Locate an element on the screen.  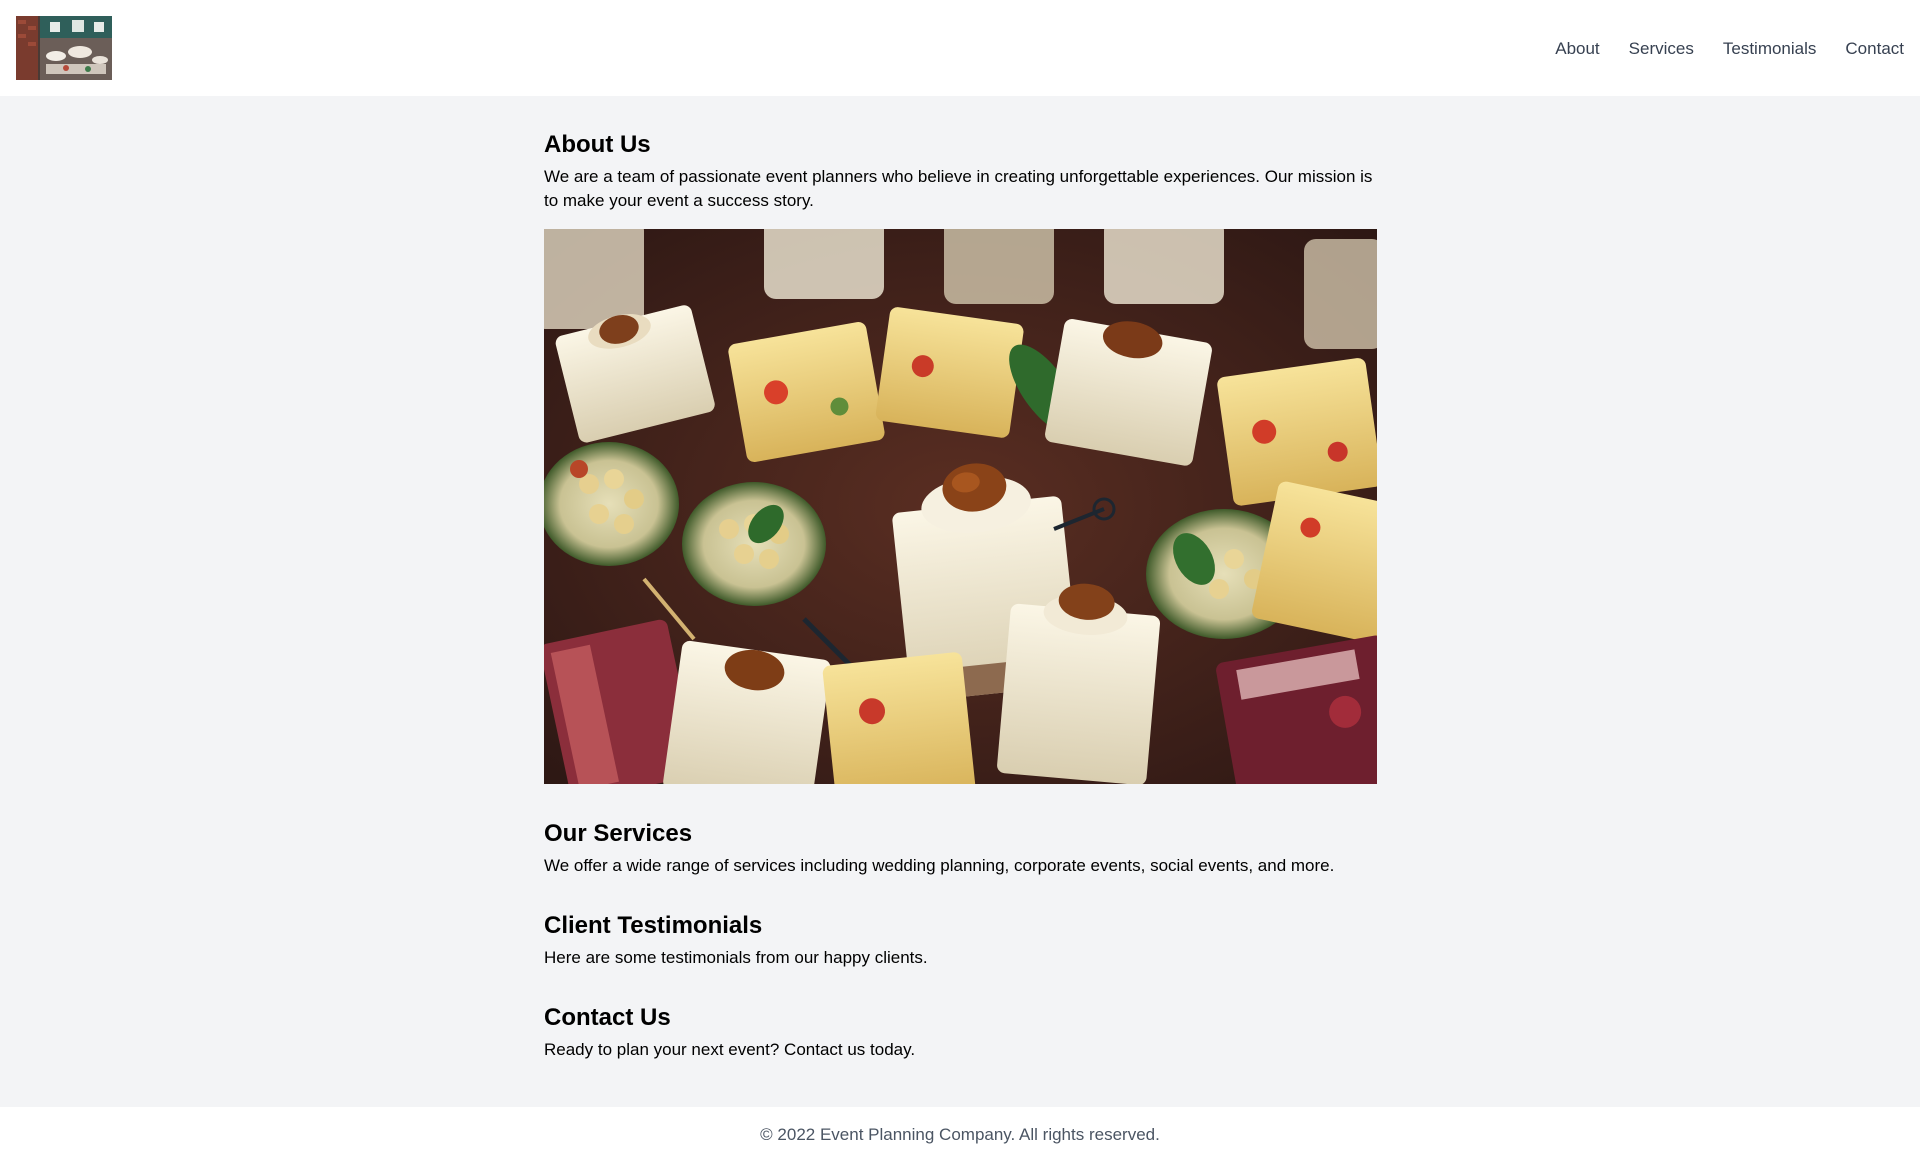
main-nav: About Services Testimonials Contact is located at coordinates (1729, 48).